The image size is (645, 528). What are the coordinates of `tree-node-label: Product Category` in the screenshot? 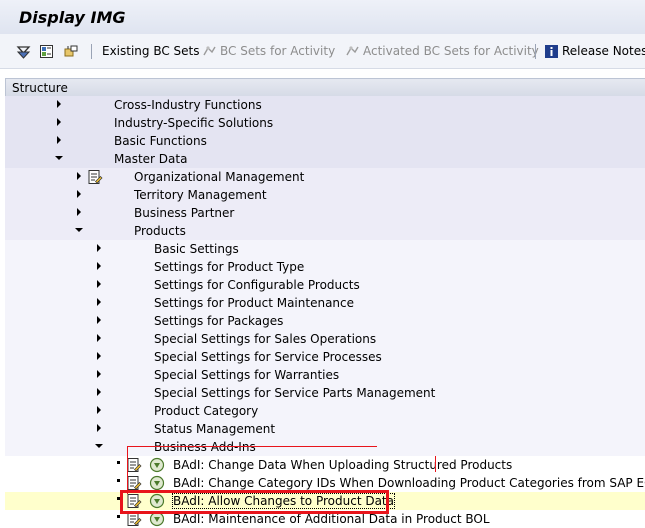 It's located at (206, 411).